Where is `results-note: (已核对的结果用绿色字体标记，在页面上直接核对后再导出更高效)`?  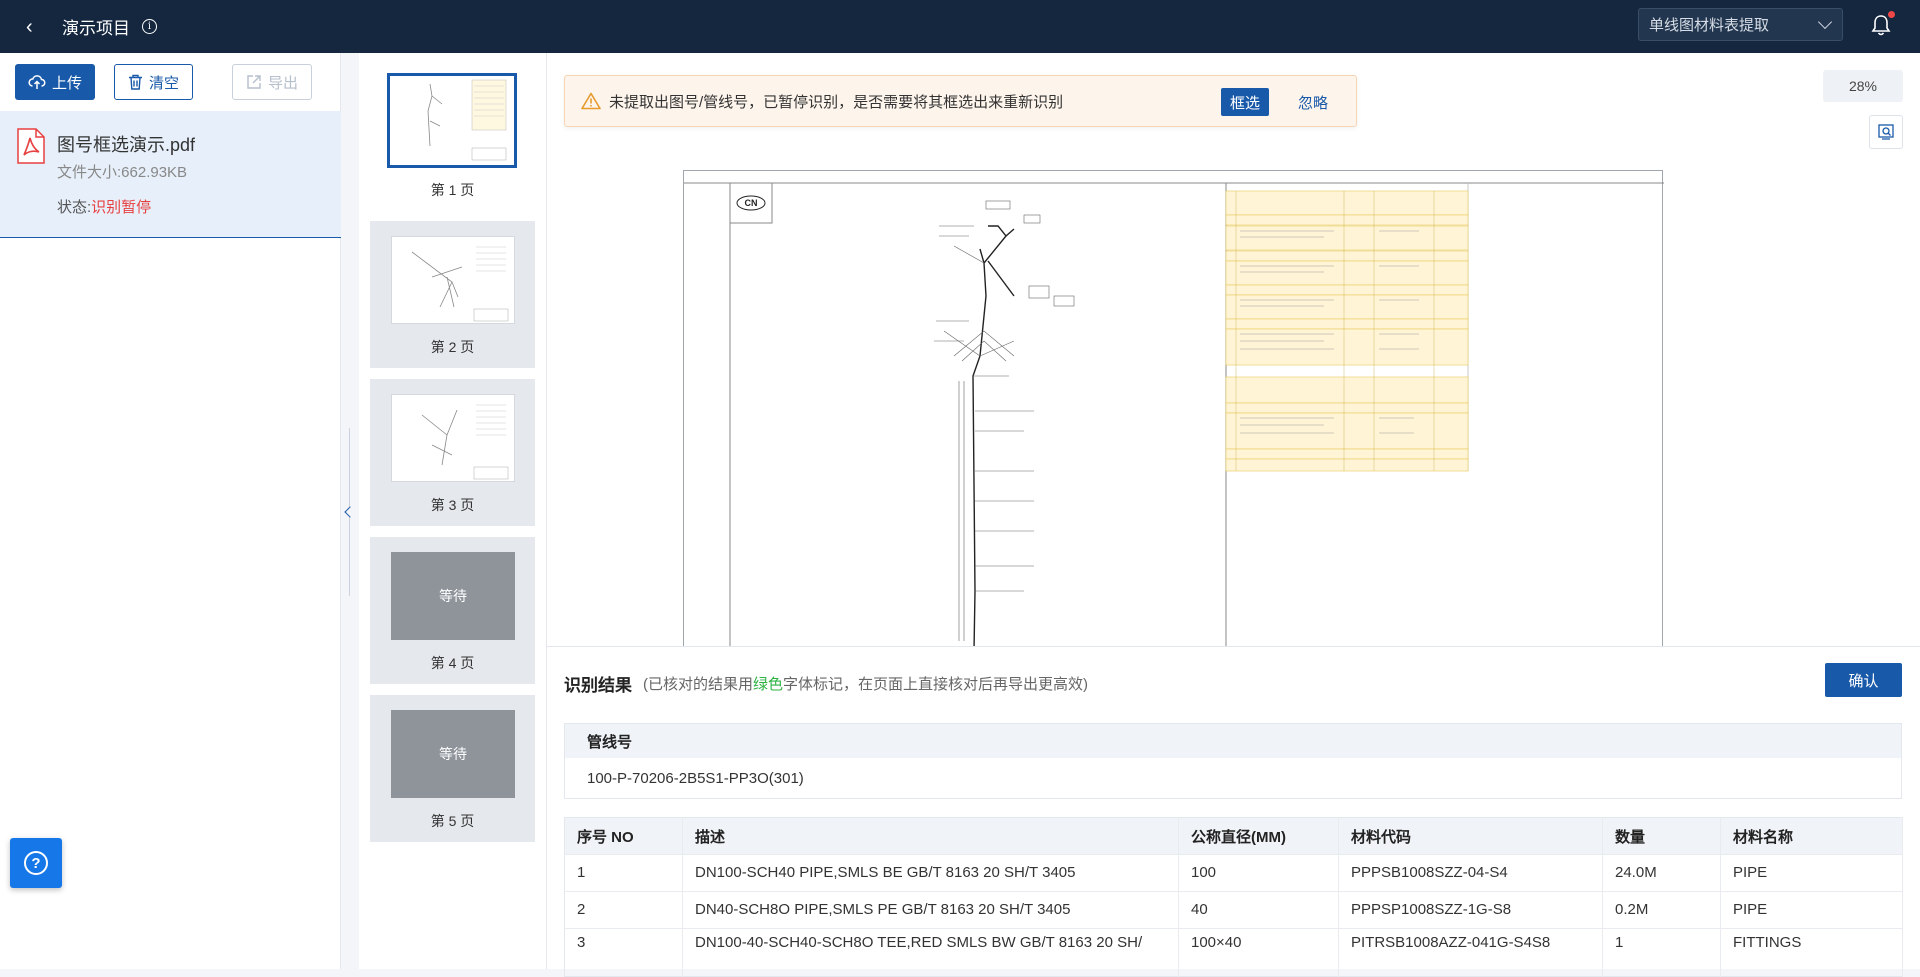 results-note: (已核对的结果用绿色字体标记，在页面上直接核对后再导出更高效) is located at coordinates (865, 683).